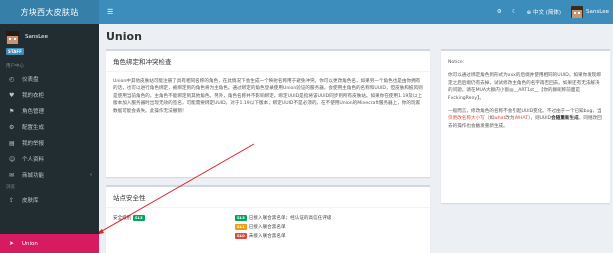 This screenshot has height=253, width=613. What do you see at coordinates (49, 143) in the screenshot?
I see `sidebar-item-user-4: ▤ 我的举报` at bounding box center [49, 143].